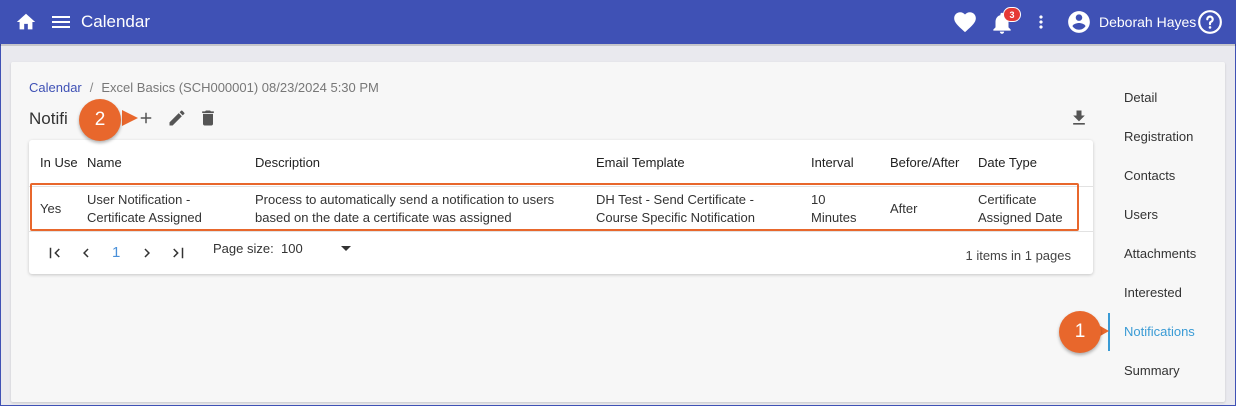  I want to click on row-highlight-box, so click(554, 207).